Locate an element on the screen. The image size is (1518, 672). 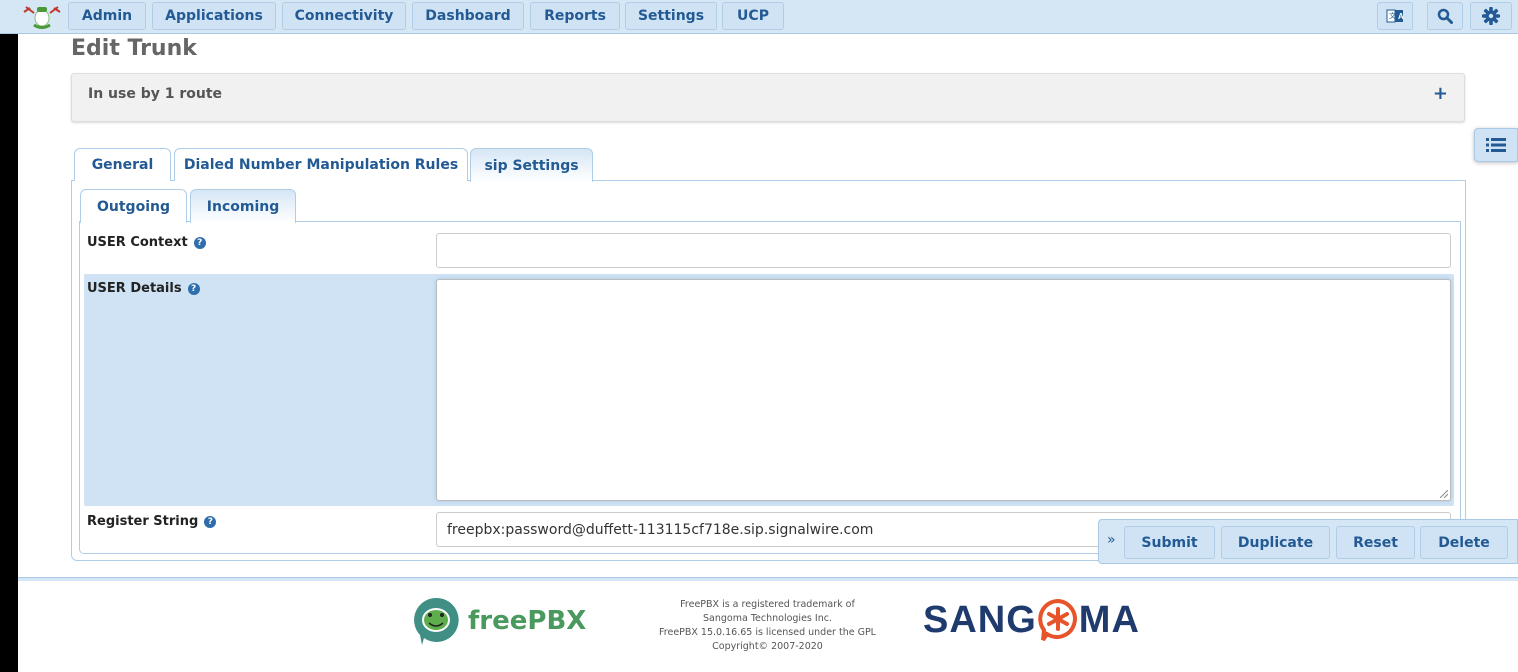
user-details-label: USER Details ? is located at coordinates (143, 288).